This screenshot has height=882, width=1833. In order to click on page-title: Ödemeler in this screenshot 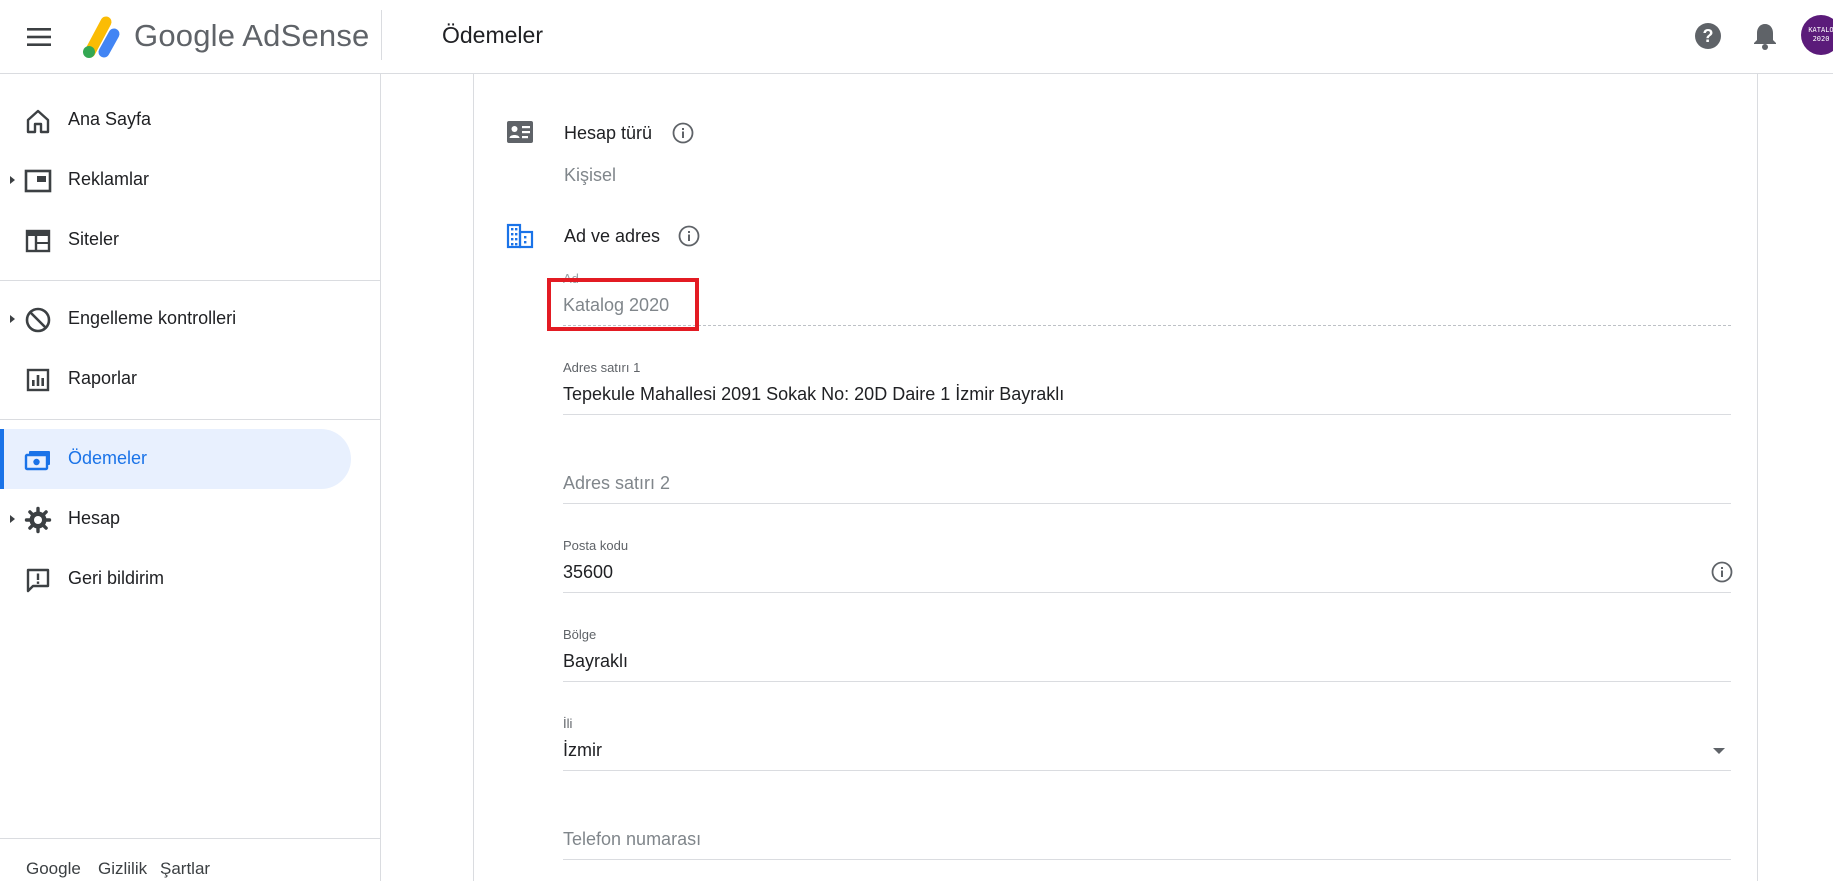, I will do `click(492, 35)`.